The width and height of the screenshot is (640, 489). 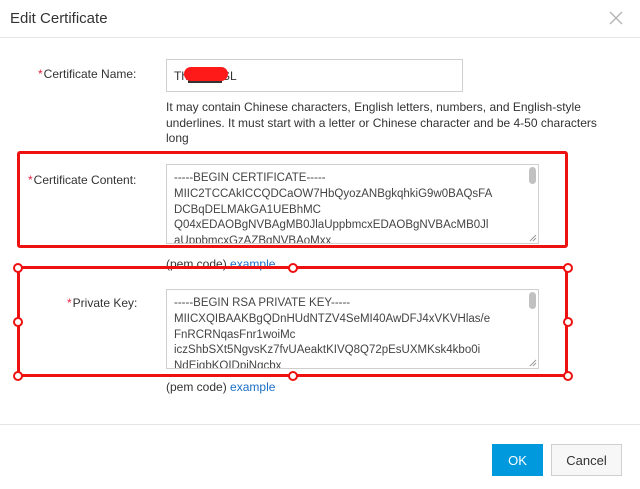 I want to click on pem-code-text: (pem code), so click(x=196, y=387).